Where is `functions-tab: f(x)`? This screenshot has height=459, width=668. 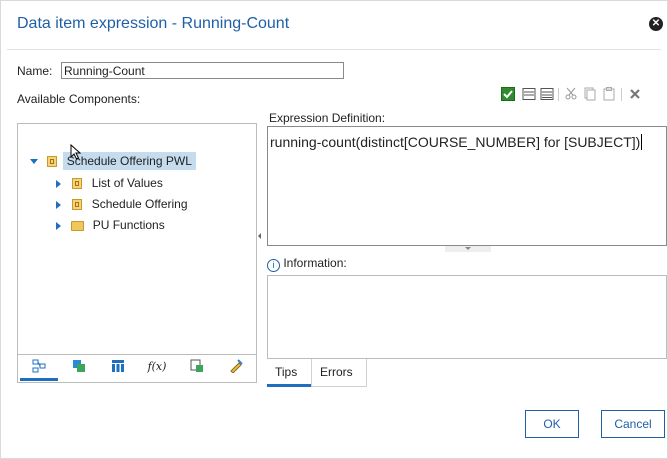 functions-tab: f(x) is located at coordinates (157, 370).